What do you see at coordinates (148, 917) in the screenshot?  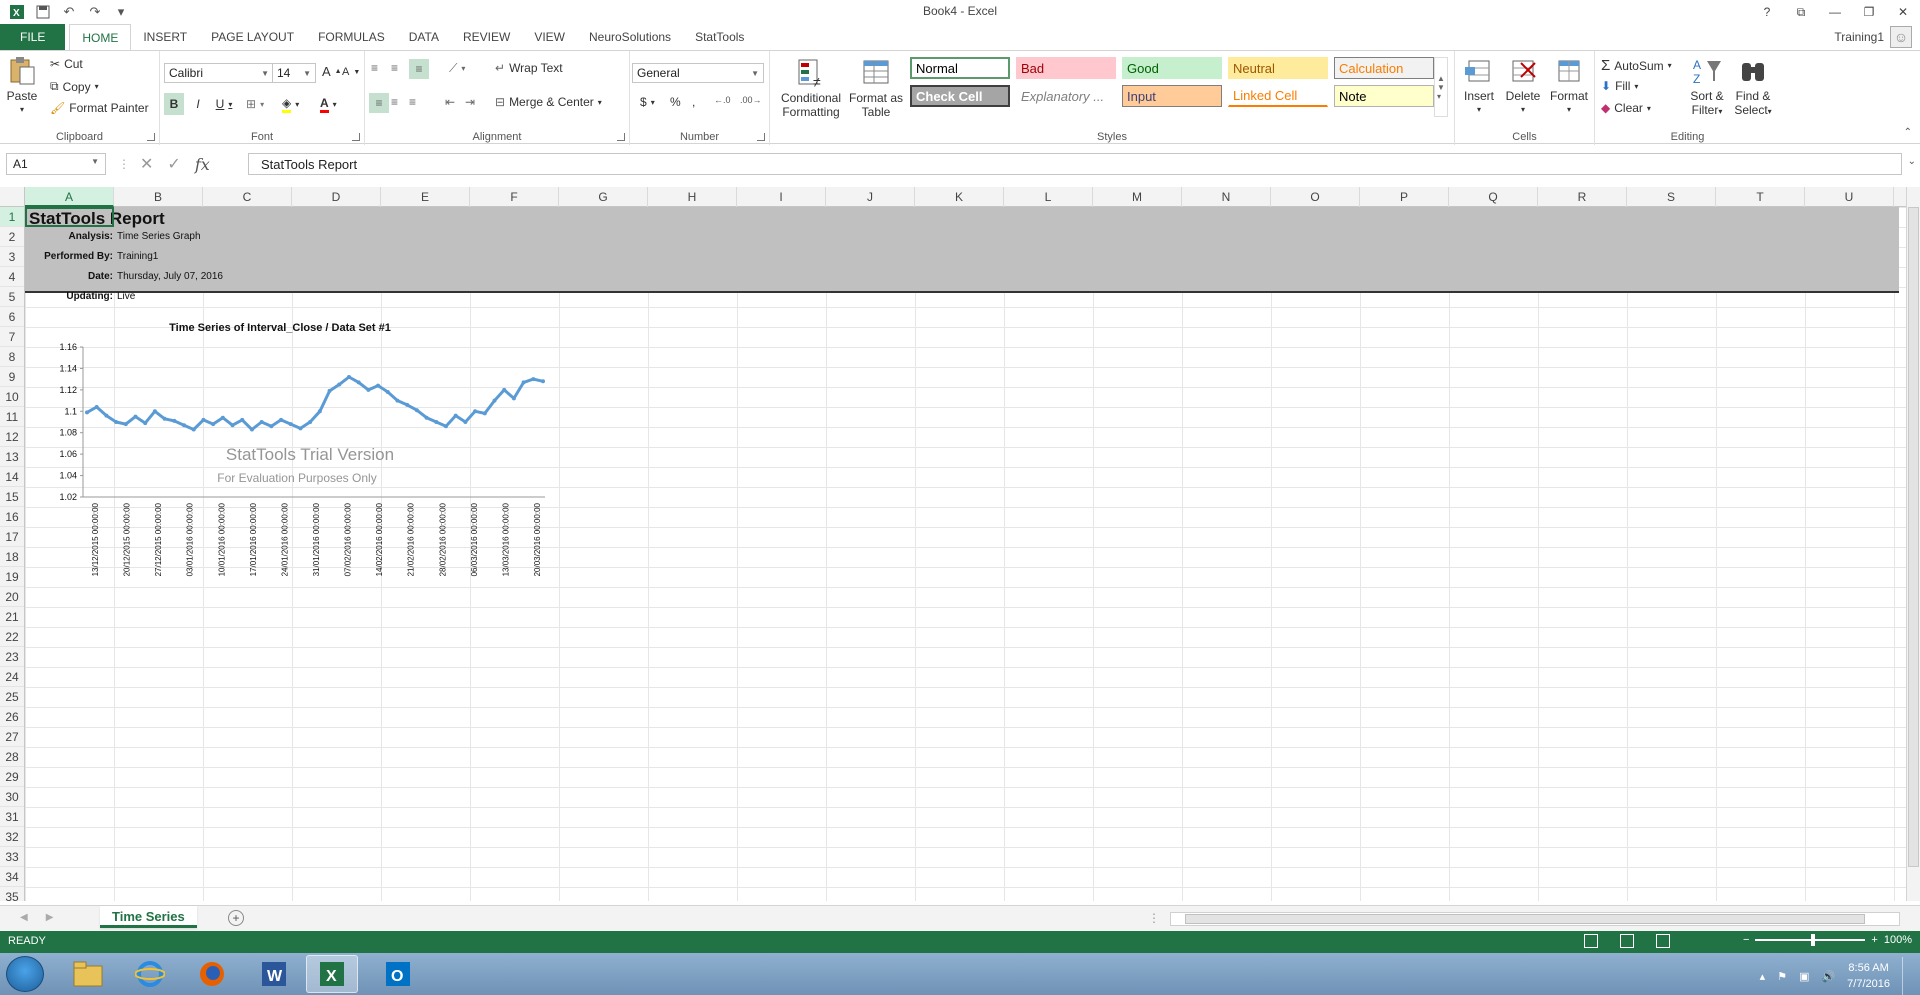 I see `sheet-tab-time-series: Time Series` at bounding box center [148, 917].